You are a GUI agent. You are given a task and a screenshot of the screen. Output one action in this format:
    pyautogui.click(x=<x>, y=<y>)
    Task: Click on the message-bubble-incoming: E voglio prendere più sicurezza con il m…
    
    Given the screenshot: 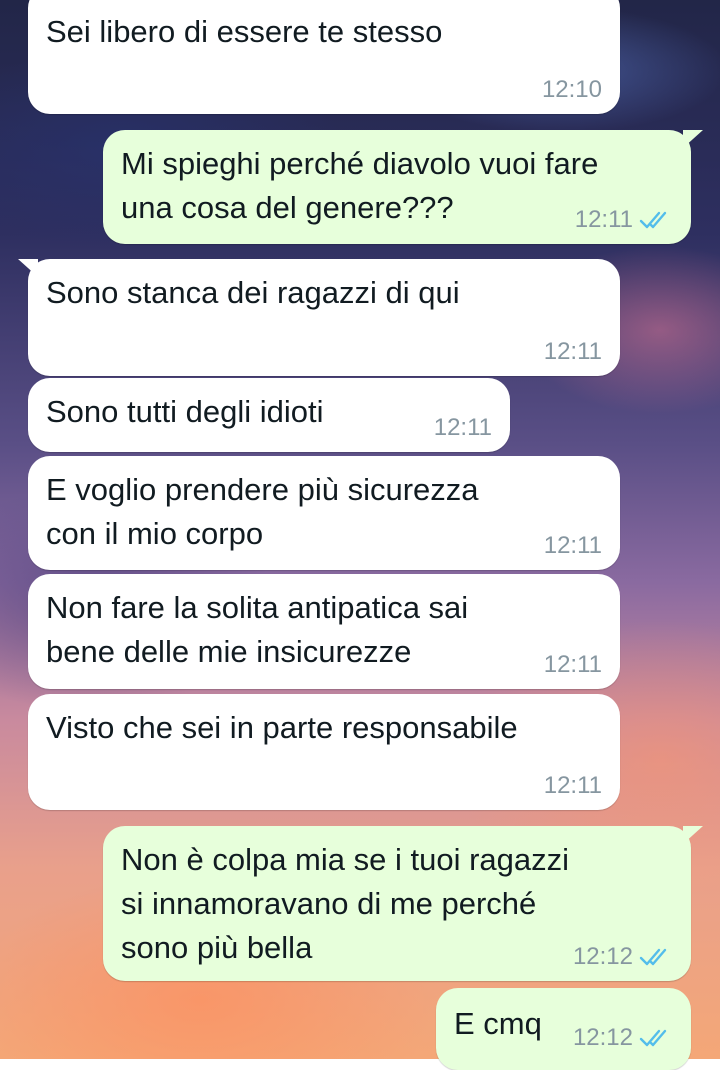 What is the action you would take?
    pyautogui.click(x=324, y=513)
    